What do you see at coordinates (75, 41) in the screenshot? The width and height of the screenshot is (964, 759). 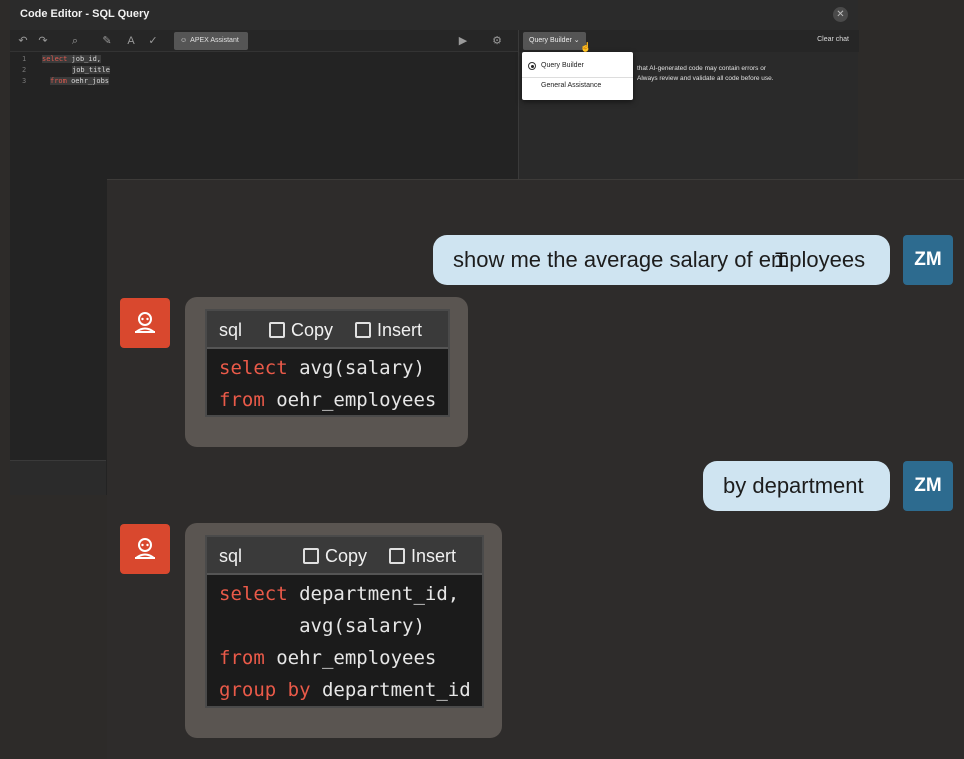 I see `search-icon: ⌕` at bounding box center [75, 41].